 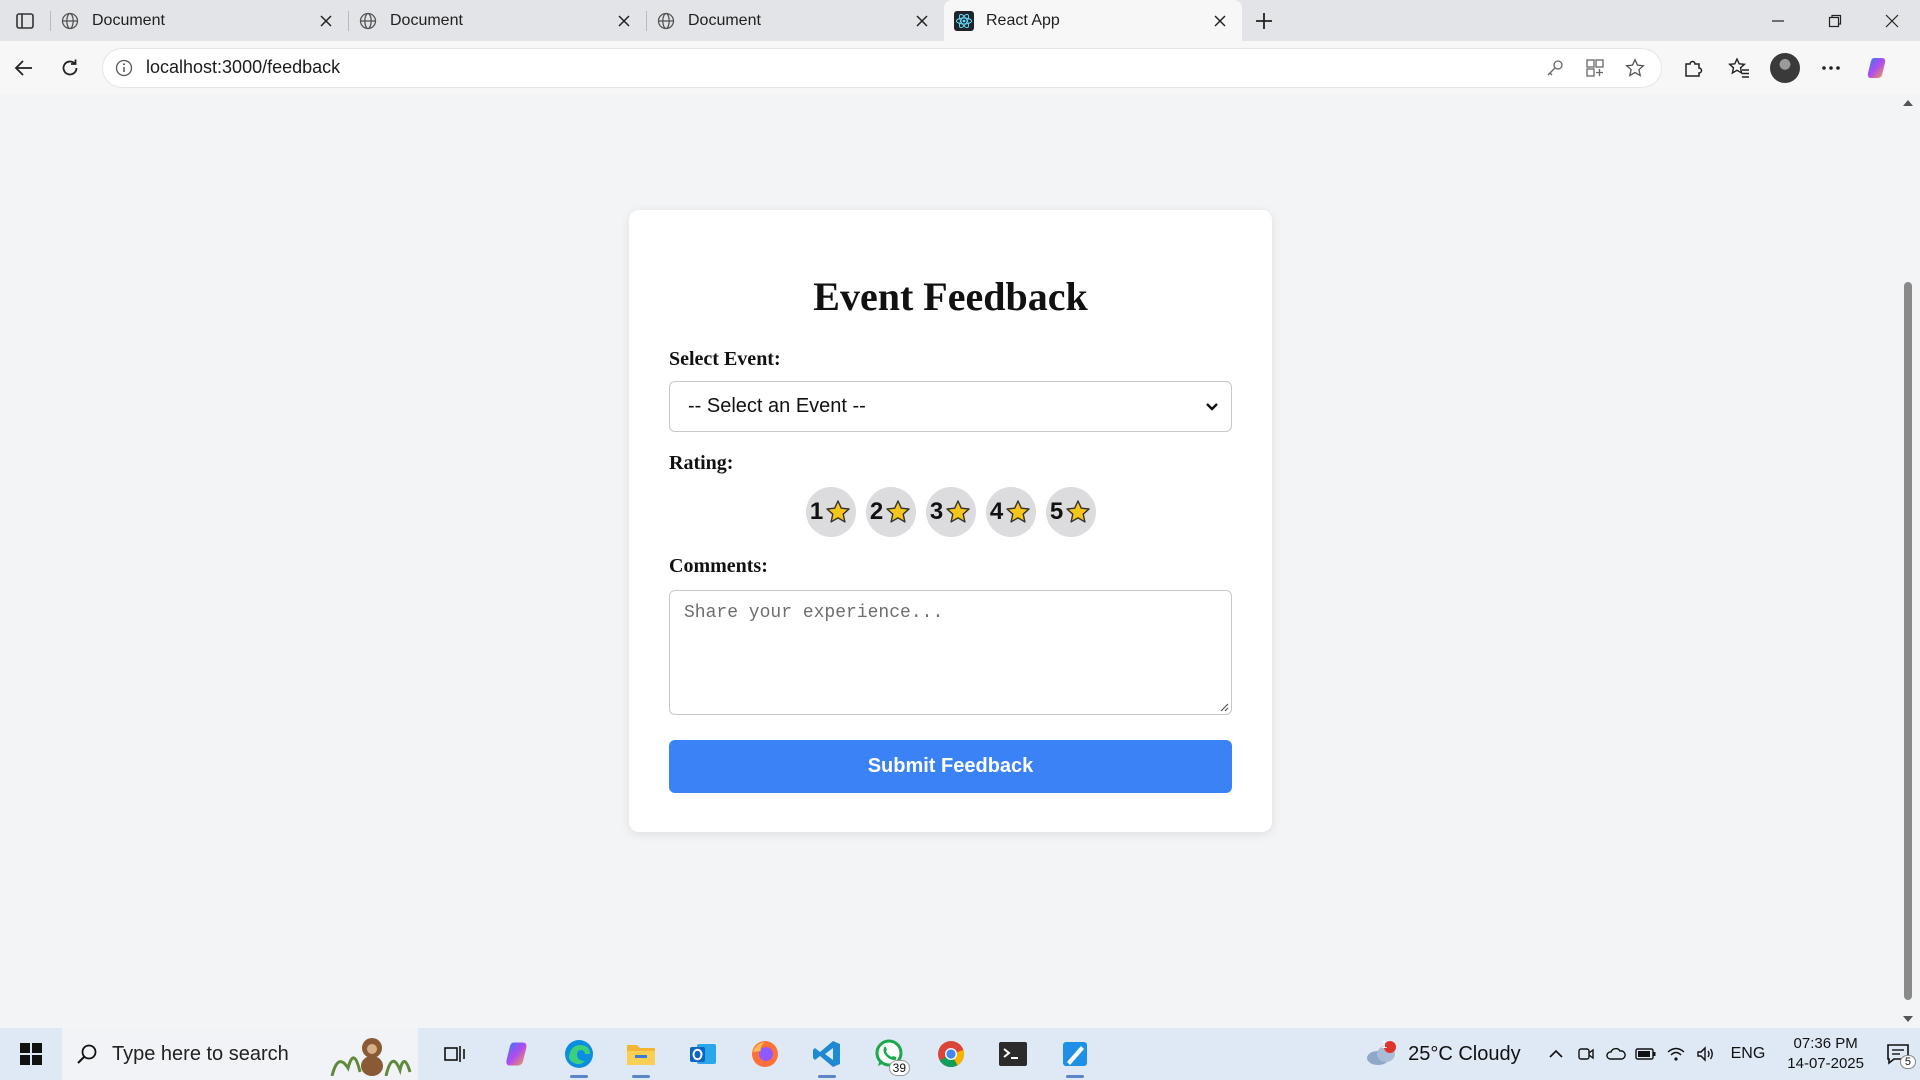 I want to click on browser-tab-active: React App, so click(x=1093, y=20).